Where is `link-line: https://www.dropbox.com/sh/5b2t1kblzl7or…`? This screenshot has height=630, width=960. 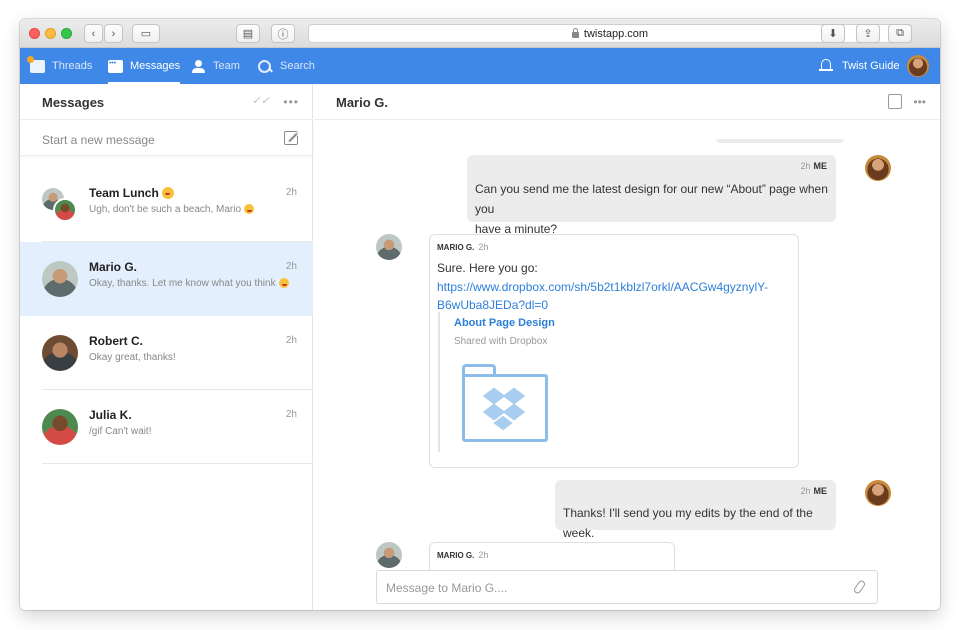
link-line: https://www.dropbox.com/sh/5b2t1kblzl7or… is located at coordinates (603, 287).